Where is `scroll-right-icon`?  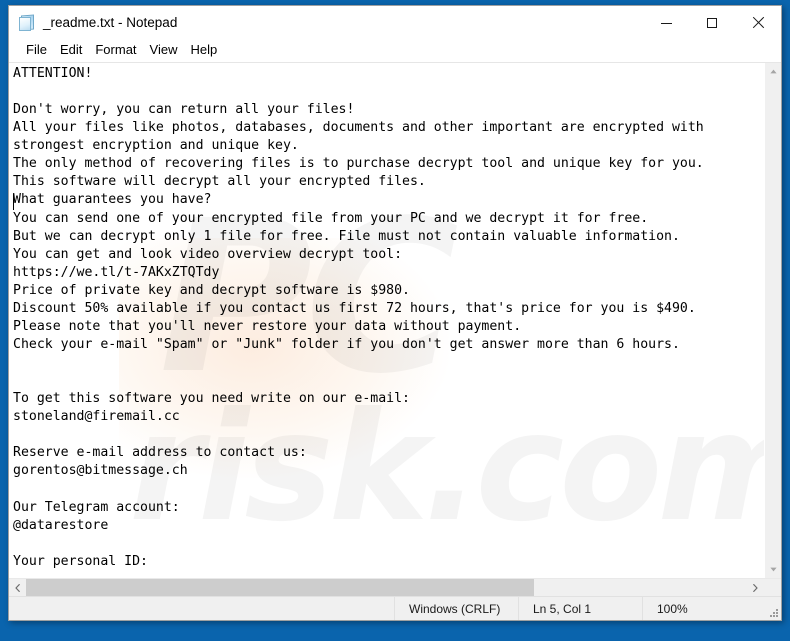 scroll-right-icon is located at coordinates (755, 587).